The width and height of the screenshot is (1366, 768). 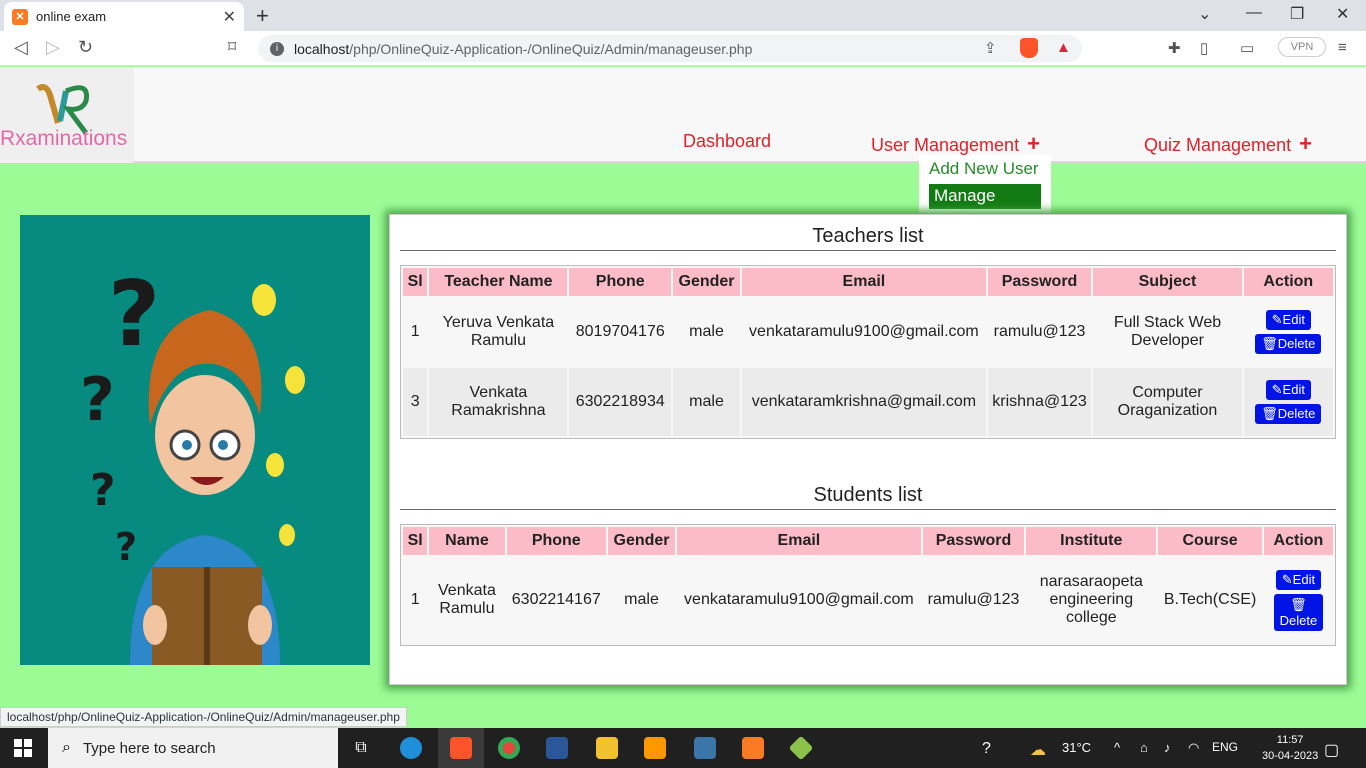 I want to click on network-icon: ⌂, so click(x=1144, y=747).